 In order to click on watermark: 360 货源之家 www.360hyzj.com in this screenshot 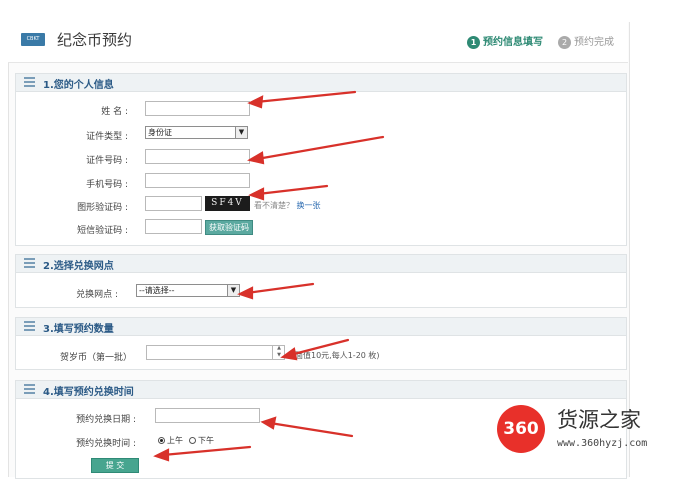, I will do `click(589, 428)`.